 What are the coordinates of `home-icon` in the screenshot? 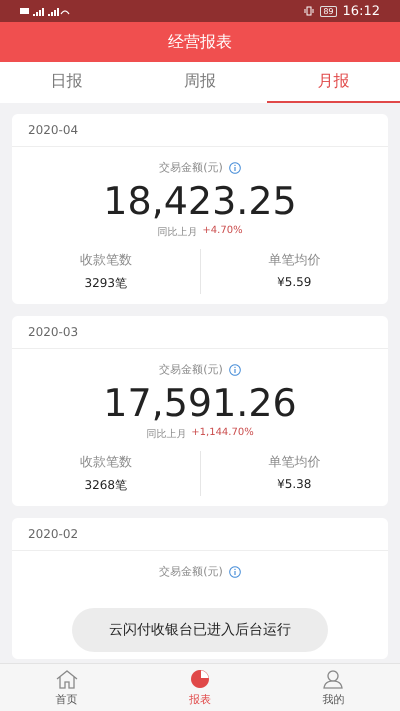 It's located at (66, 678).